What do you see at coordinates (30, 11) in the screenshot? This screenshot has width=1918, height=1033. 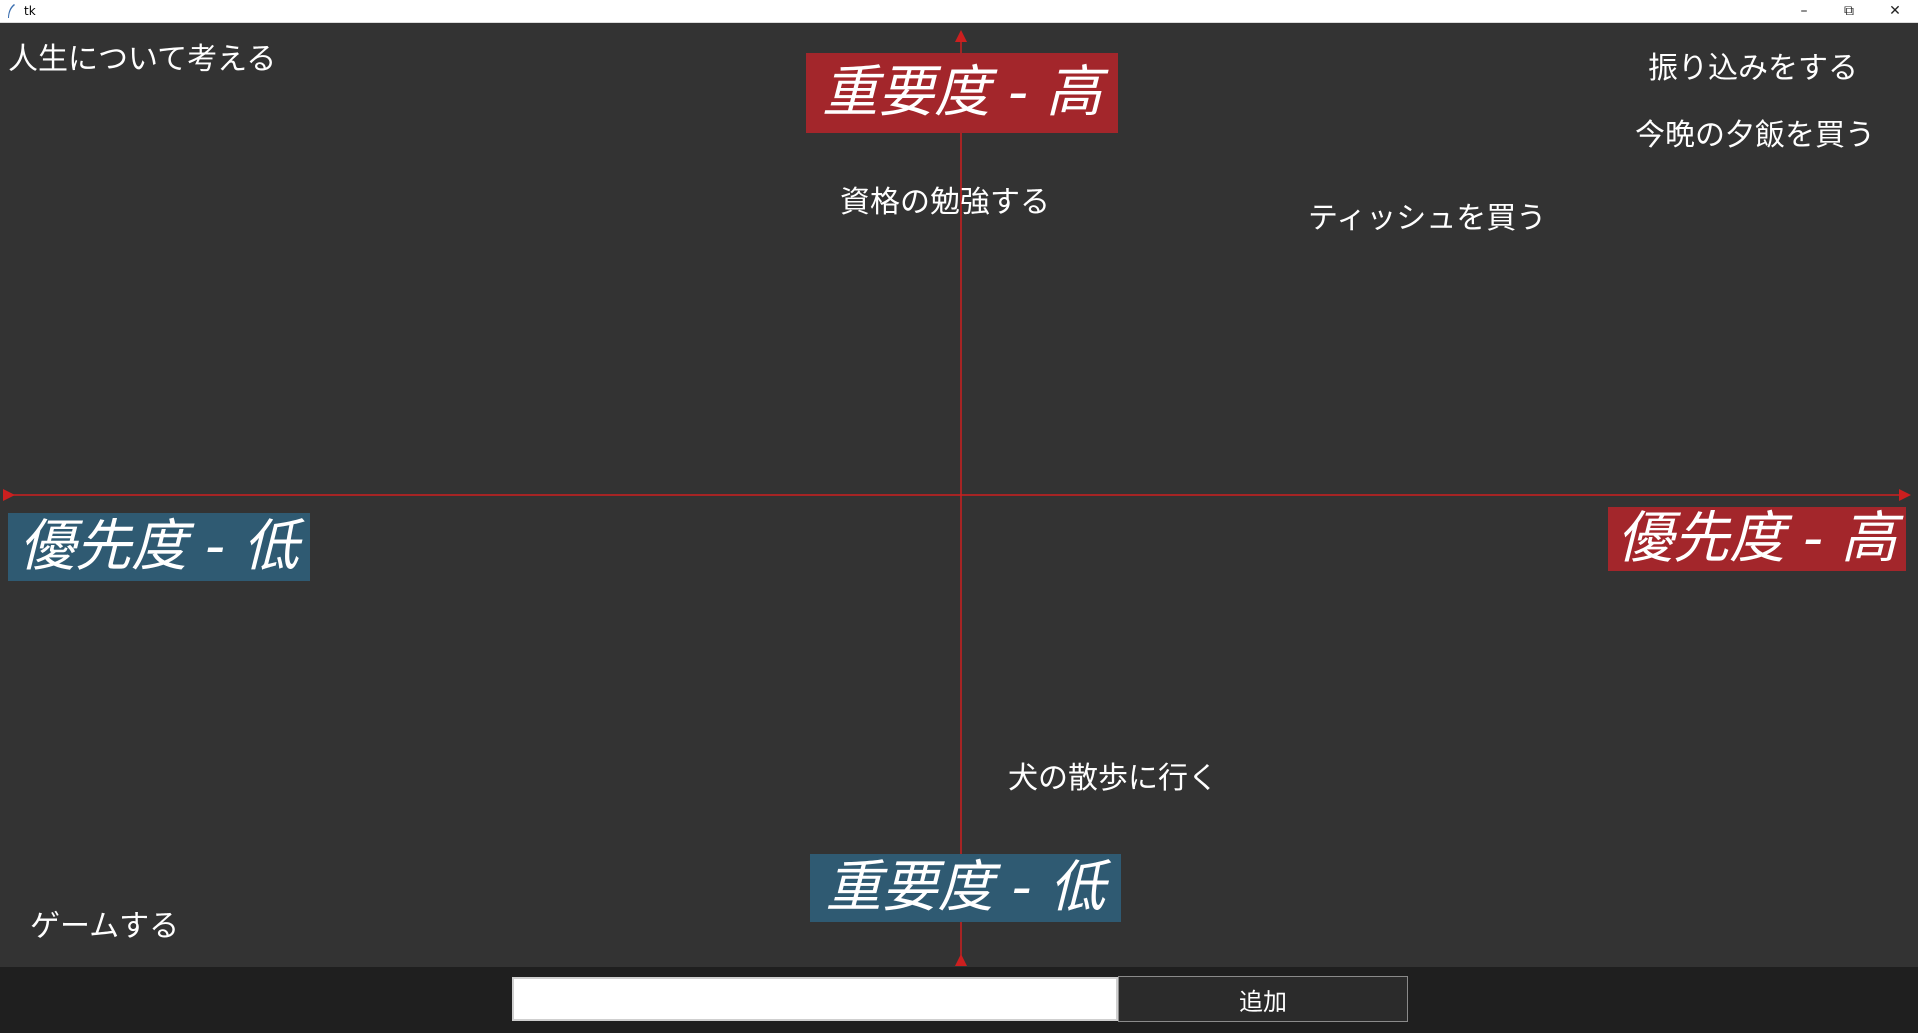 I see `window-title: tk` at bounding box center [30, 11].